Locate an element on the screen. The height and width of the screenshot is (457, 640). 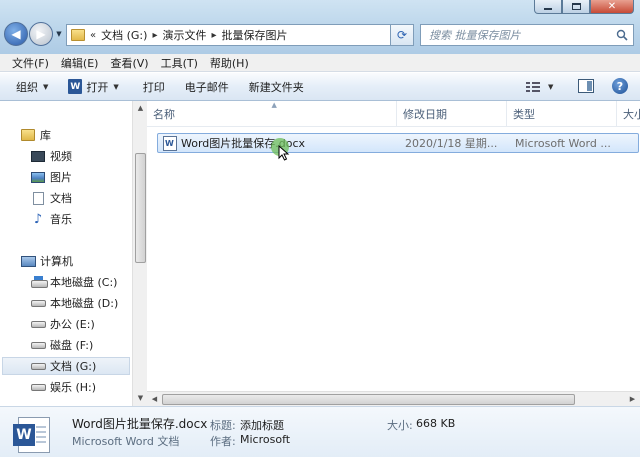
nav-buttons: ◀ ▶ ▼ is located at coordinates (34, 34).